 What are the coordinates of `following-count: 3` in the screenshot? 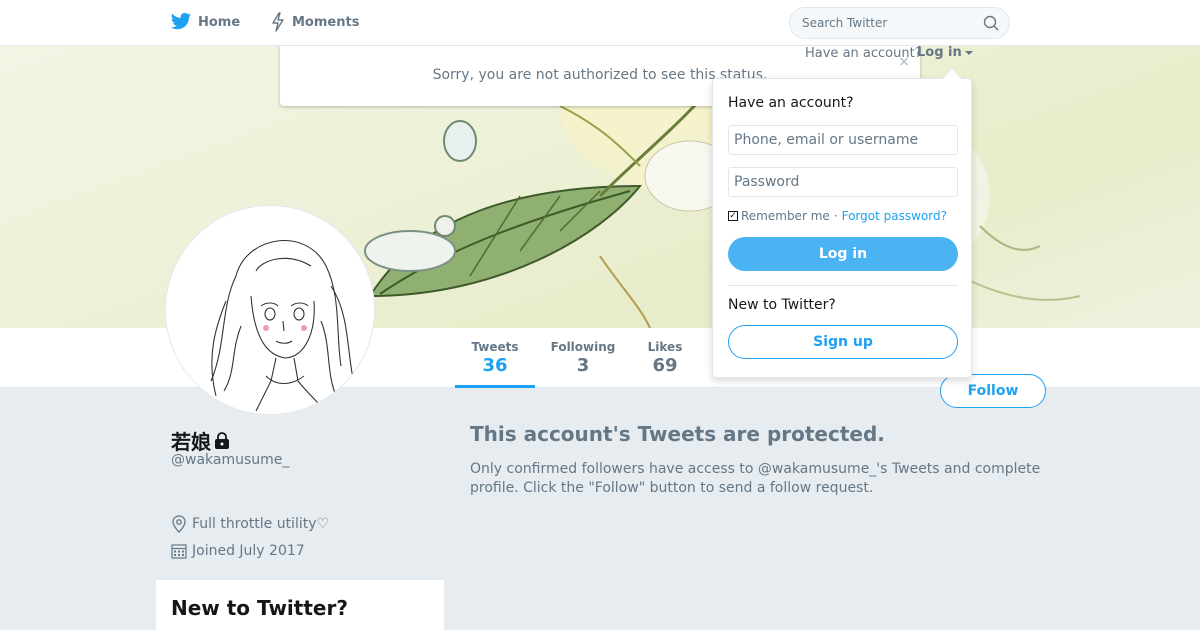 It's located at (583, 365).